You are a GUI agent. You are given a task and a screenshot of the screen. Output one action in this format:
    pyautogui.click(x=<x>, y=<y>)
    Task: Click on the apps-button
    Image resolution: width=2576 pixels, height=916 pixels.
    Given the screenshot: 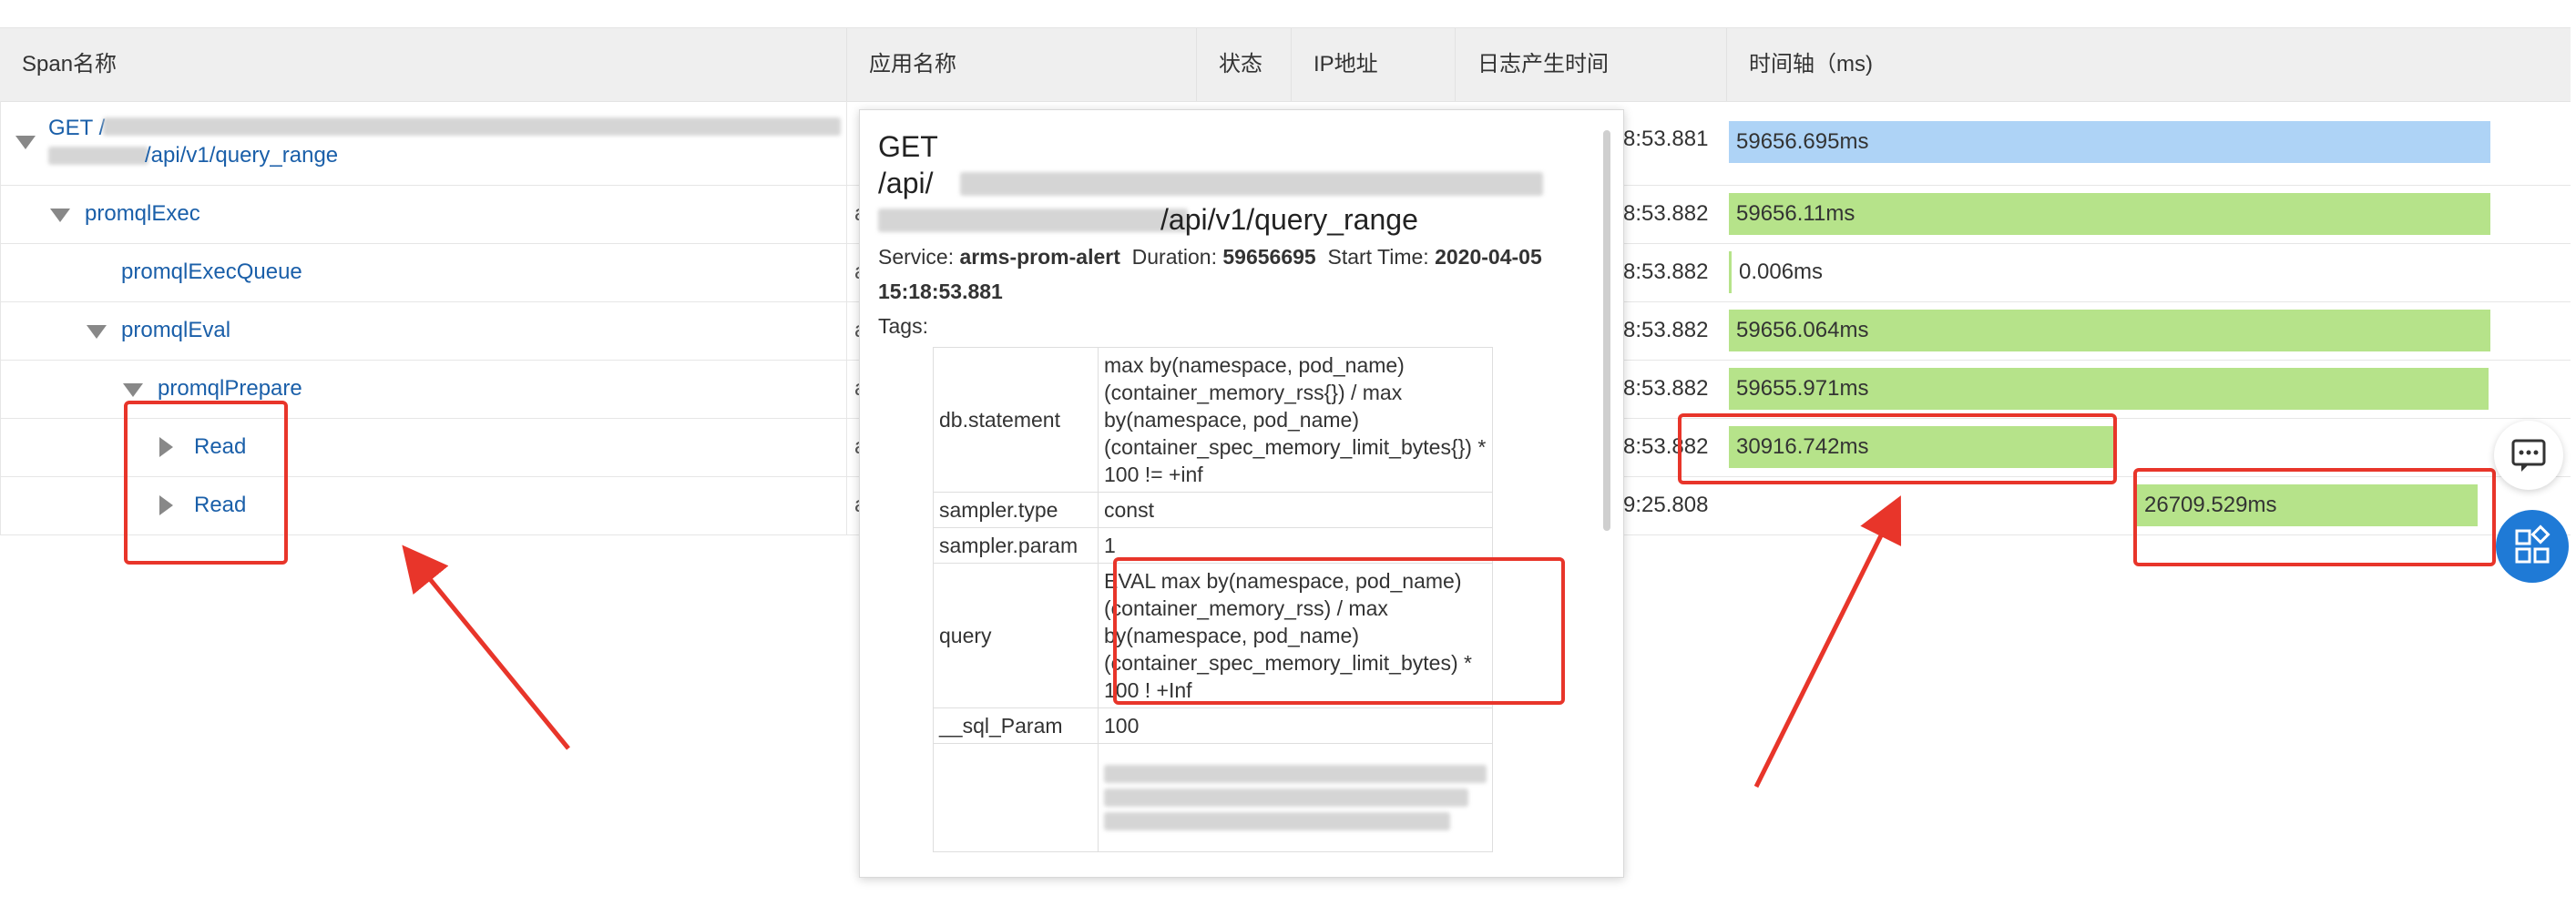 What is the action you would take?
    pyautogui.click(x=2533, y=546)
    